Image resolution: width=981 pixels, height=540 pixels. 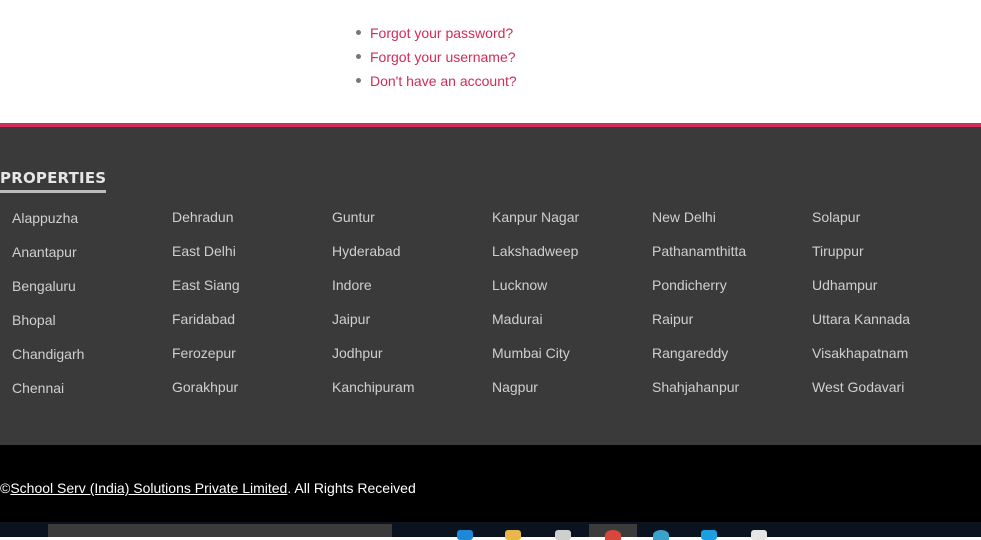 What do you see at coordinates (441, 33) in the screenshot?
I see `forgot-password-link: Forgot your password?` at bounding box center [441, 33].